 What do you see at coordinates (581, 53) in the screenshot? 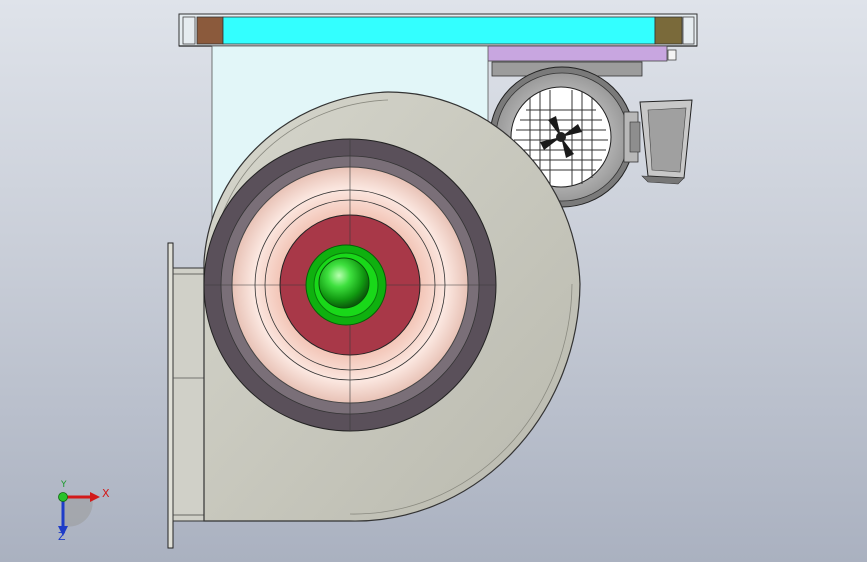
I see `motor-bracket` at bounding box center [581, 53].